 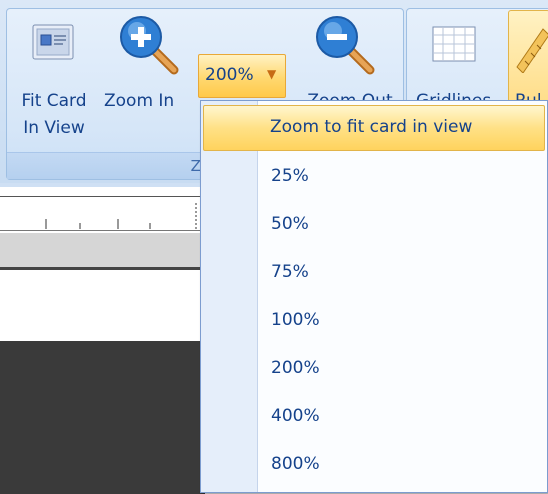 I want to click on fit-card-label-line2: In View, so click(x=54, y=128).